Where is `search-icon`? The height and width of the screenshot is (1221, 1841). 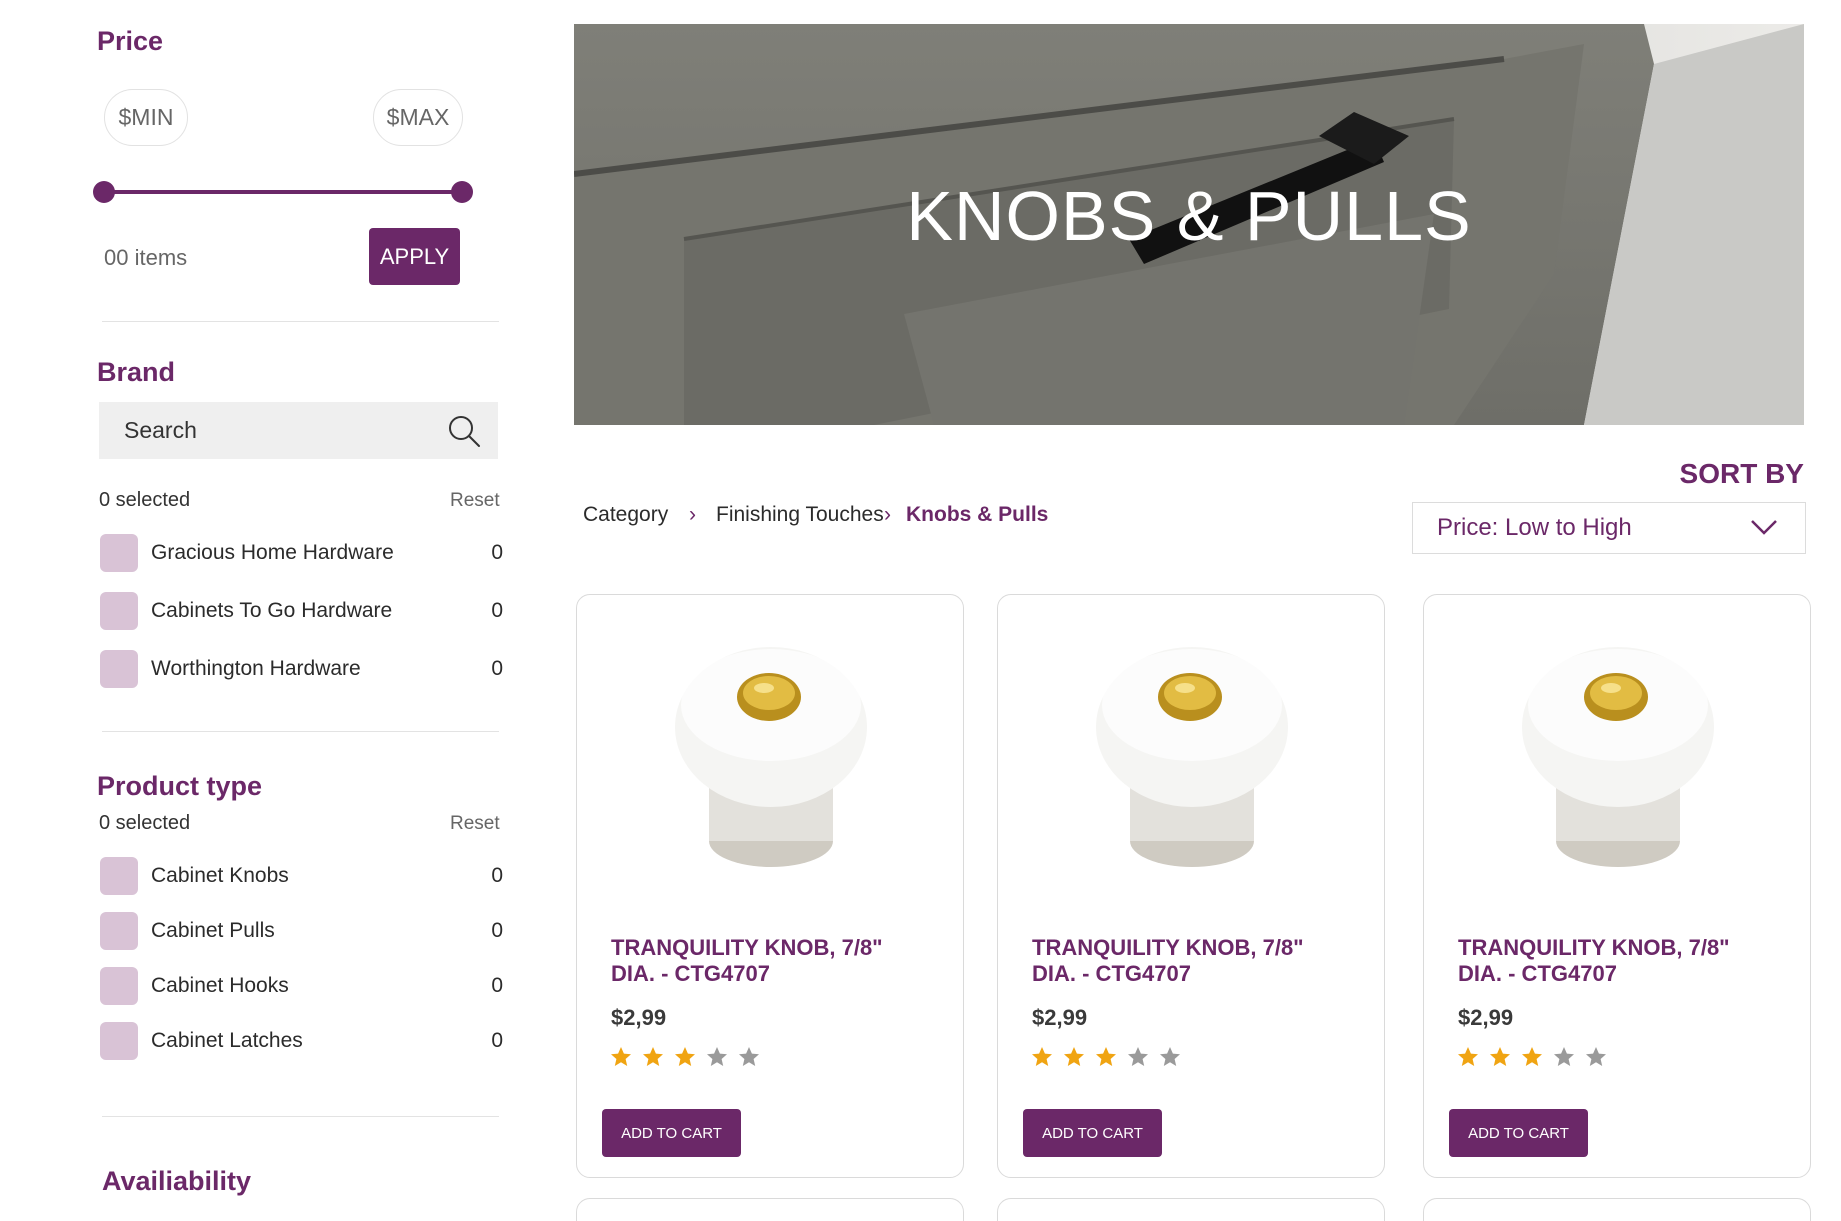
search-icon is located at coordinates (464, 431).